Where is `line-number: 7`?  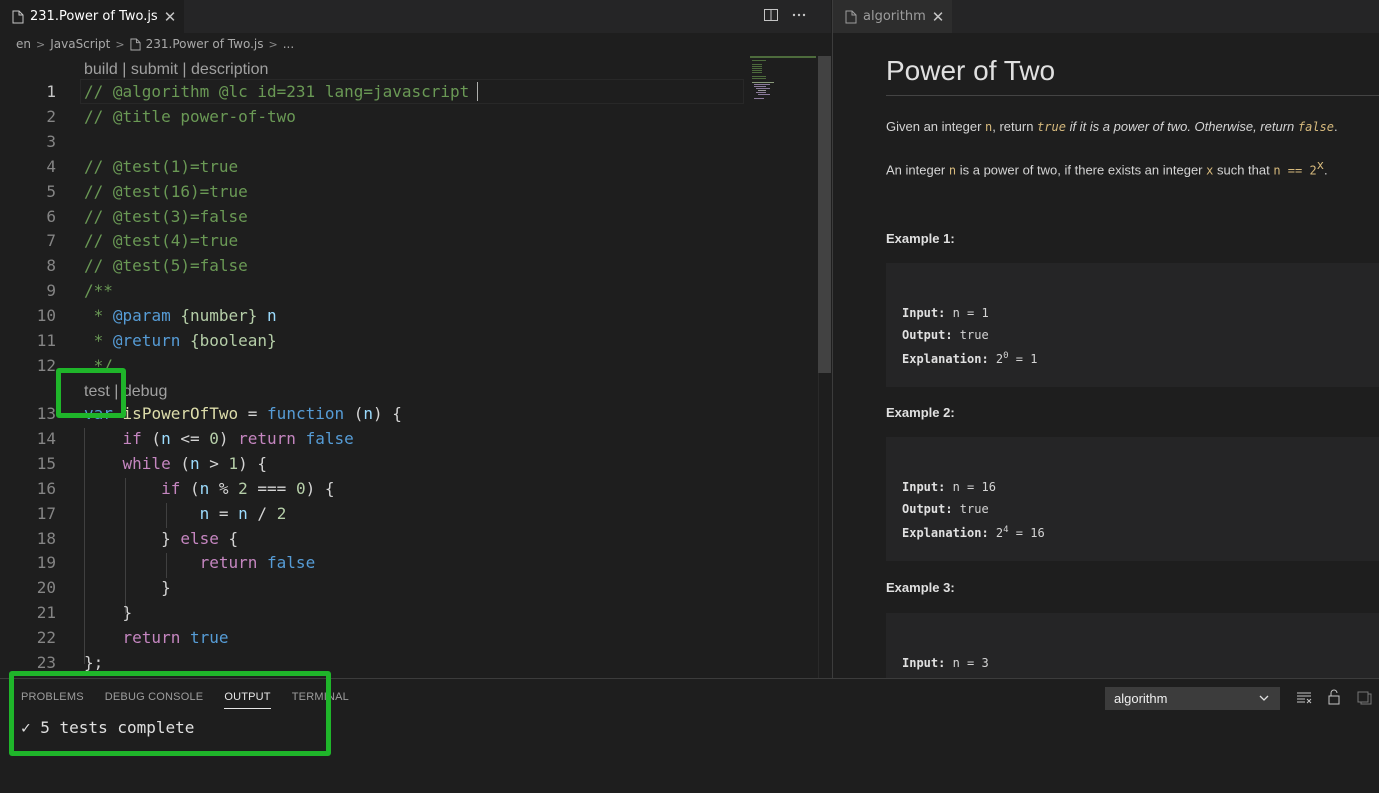
line-number: 7 is located at coordinates (51, 240).